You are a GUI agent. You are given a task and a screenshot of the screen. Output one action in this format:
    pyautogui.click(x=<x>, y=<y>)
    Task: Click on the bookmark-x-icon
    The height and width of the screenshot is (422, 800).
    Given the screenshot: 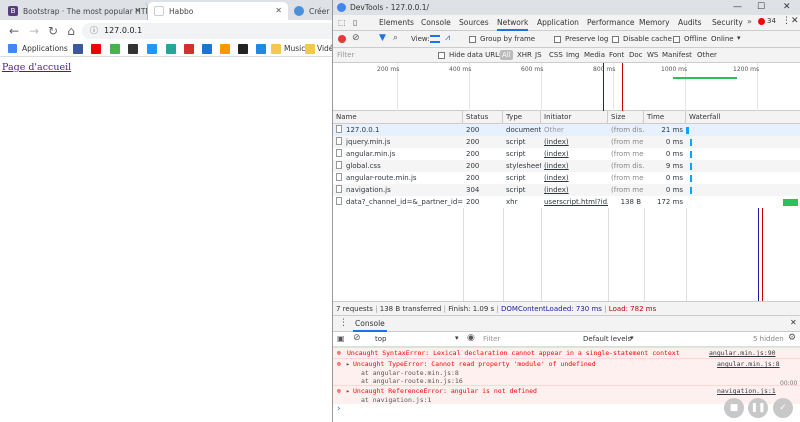 What is the action you would take?
    pyautogui.click(x=243, y=49)
    